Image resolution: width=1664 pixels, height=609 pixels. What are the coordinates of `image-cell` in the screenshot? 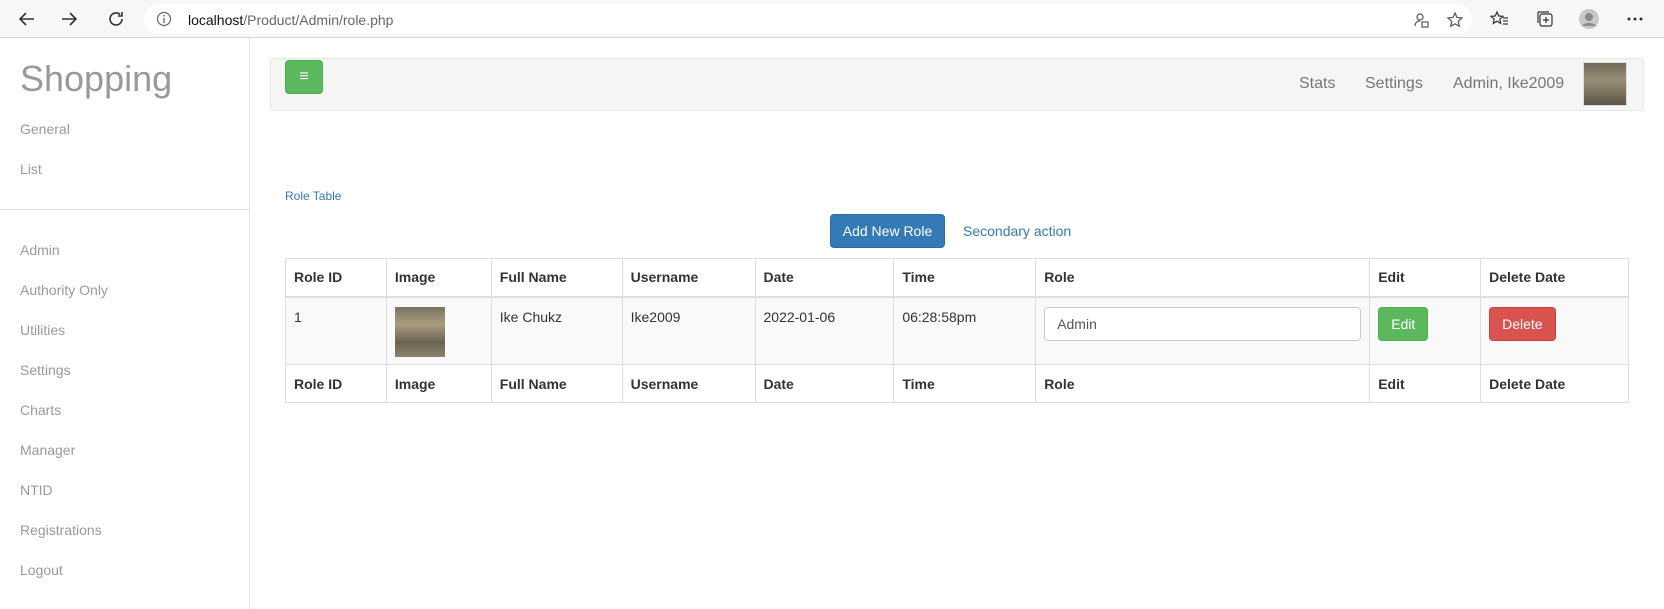 It's located at (438, 330).